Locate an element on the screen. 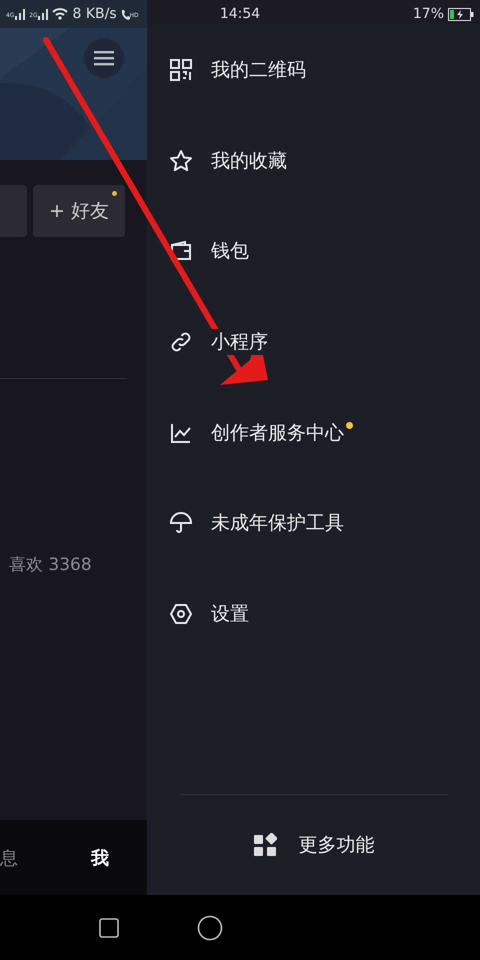 The width and height of the screenshot is (480, 960). menu-item: 钱包 is located at coordinates (313, 251).